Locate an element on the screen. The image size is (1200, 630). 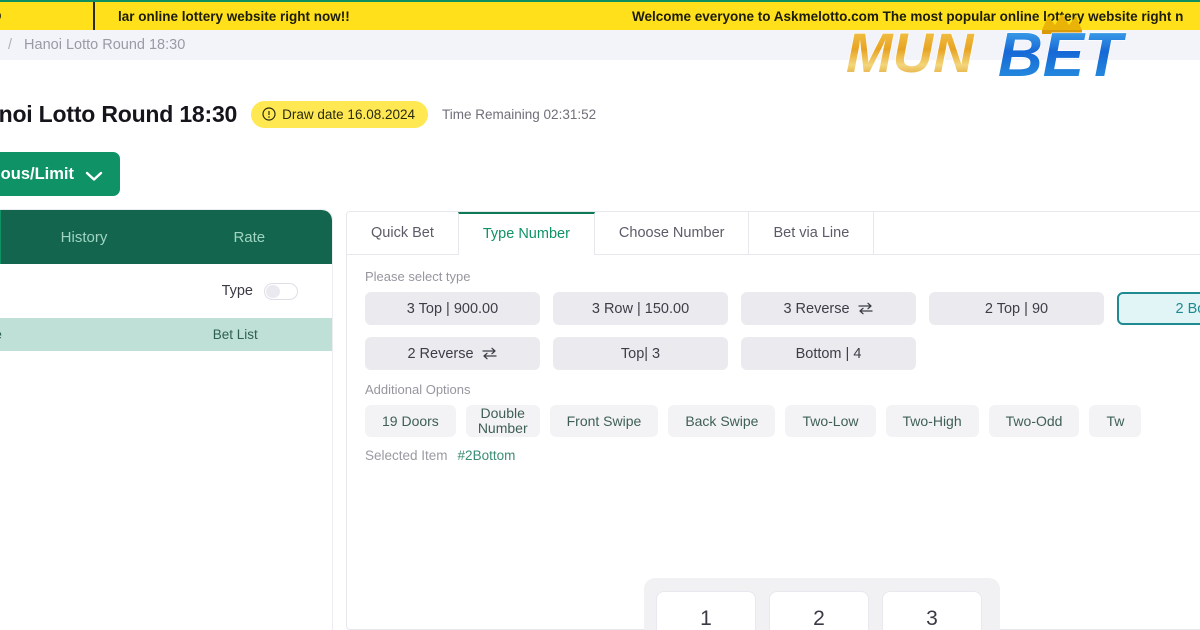
keypad-key-1-label: 1 is located at coordinates (706, 618).